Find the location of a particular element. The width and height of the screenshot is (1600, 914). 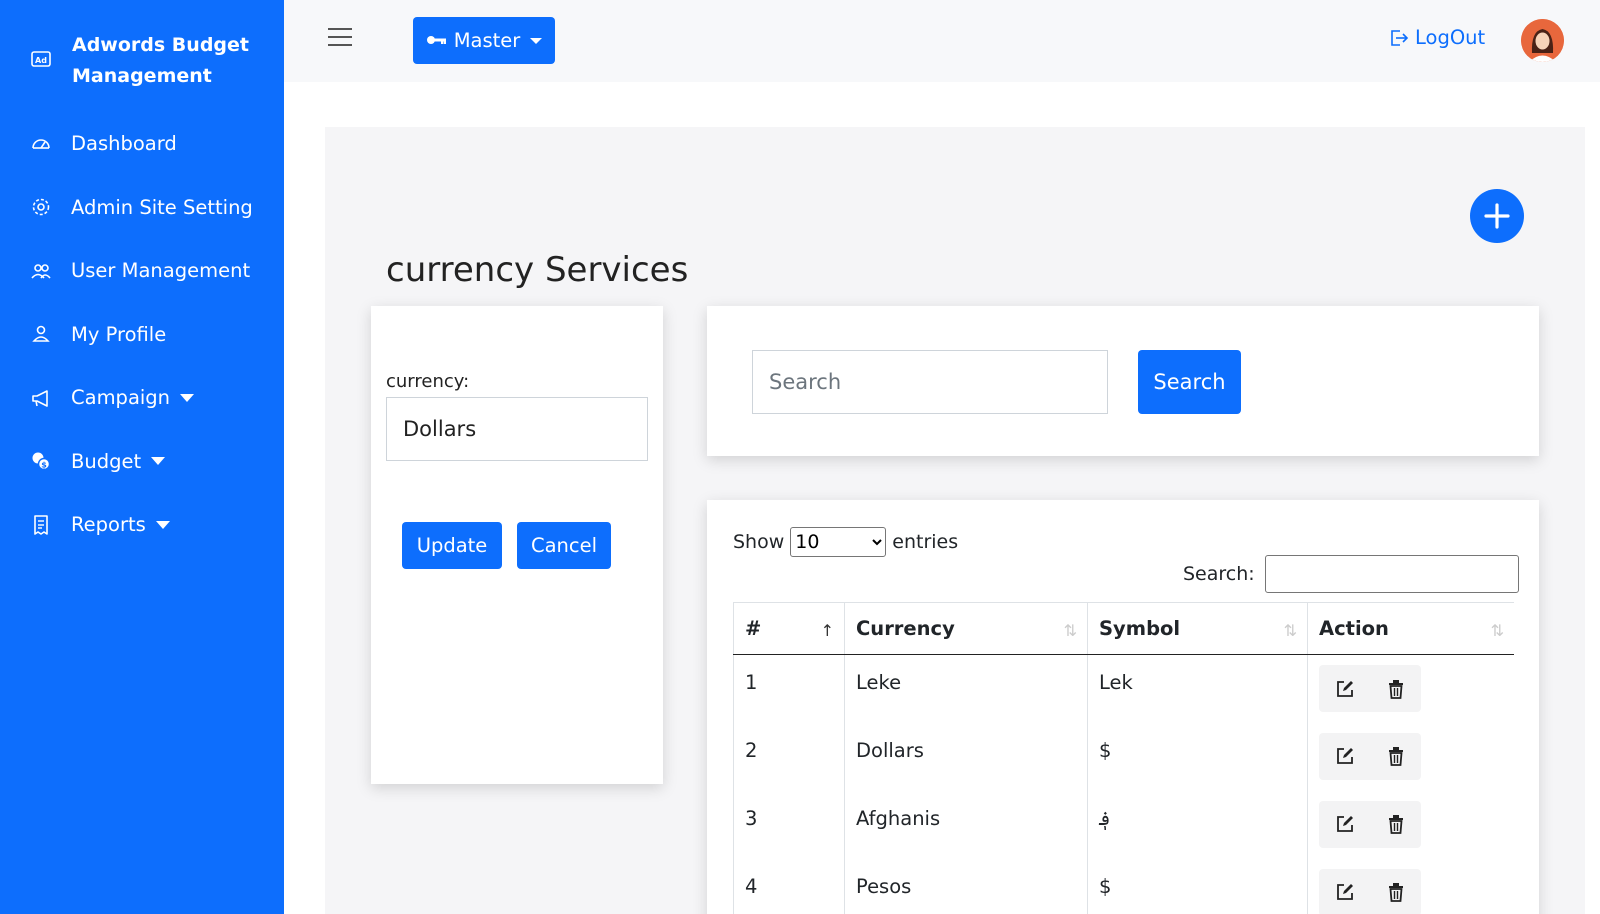

sort-ascending-icon: ↑ is located at coordinates (827, 630).